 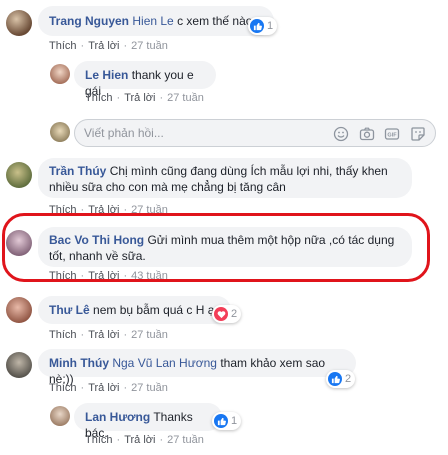 I want to click on comment-author: Lan Hương, so click(x=117, y=417).